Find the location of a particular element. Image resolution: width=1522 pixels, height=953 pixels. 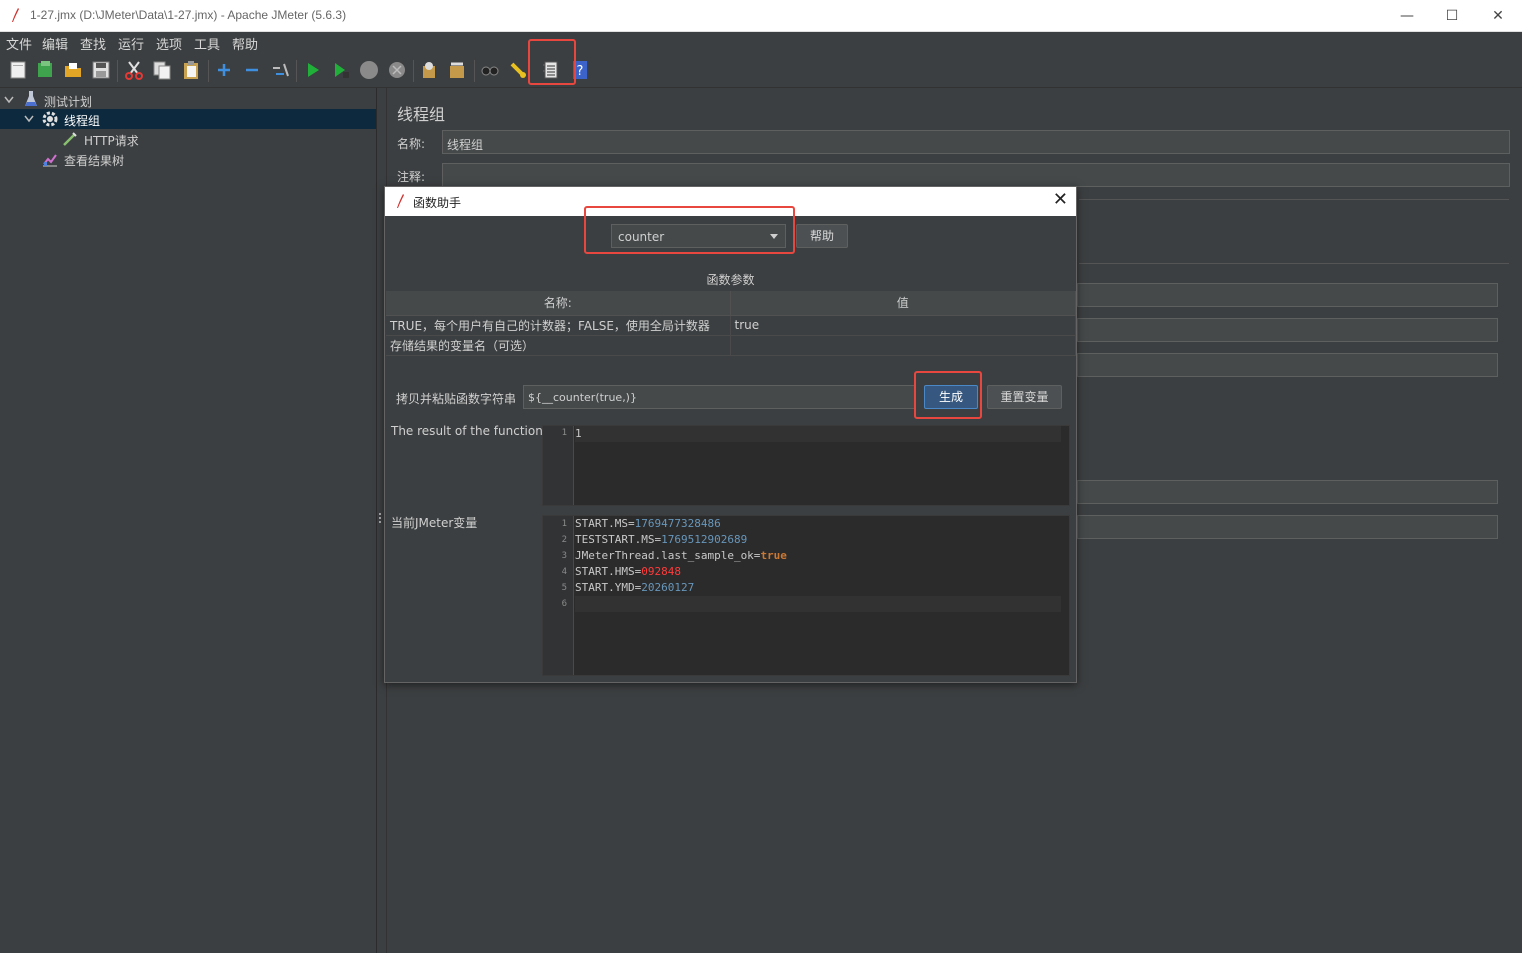

var-line: START.YMD=20260127 is located at coordinates (635, 587).